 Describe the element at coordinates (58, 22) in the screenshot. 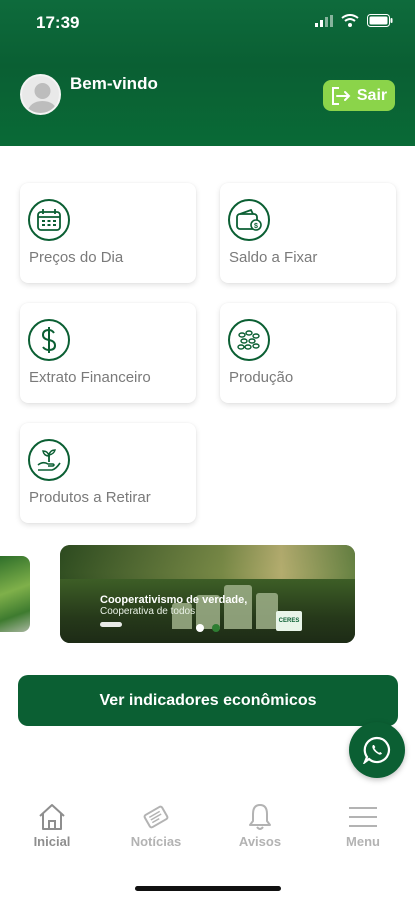

I see `status-time: 17:39` at that location.